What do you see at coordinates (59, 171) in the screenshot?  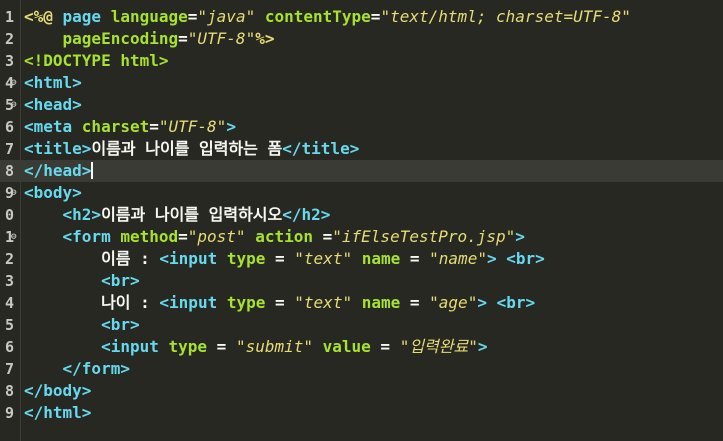 I see `line-code: </head>` at bounding box center [59, 171].